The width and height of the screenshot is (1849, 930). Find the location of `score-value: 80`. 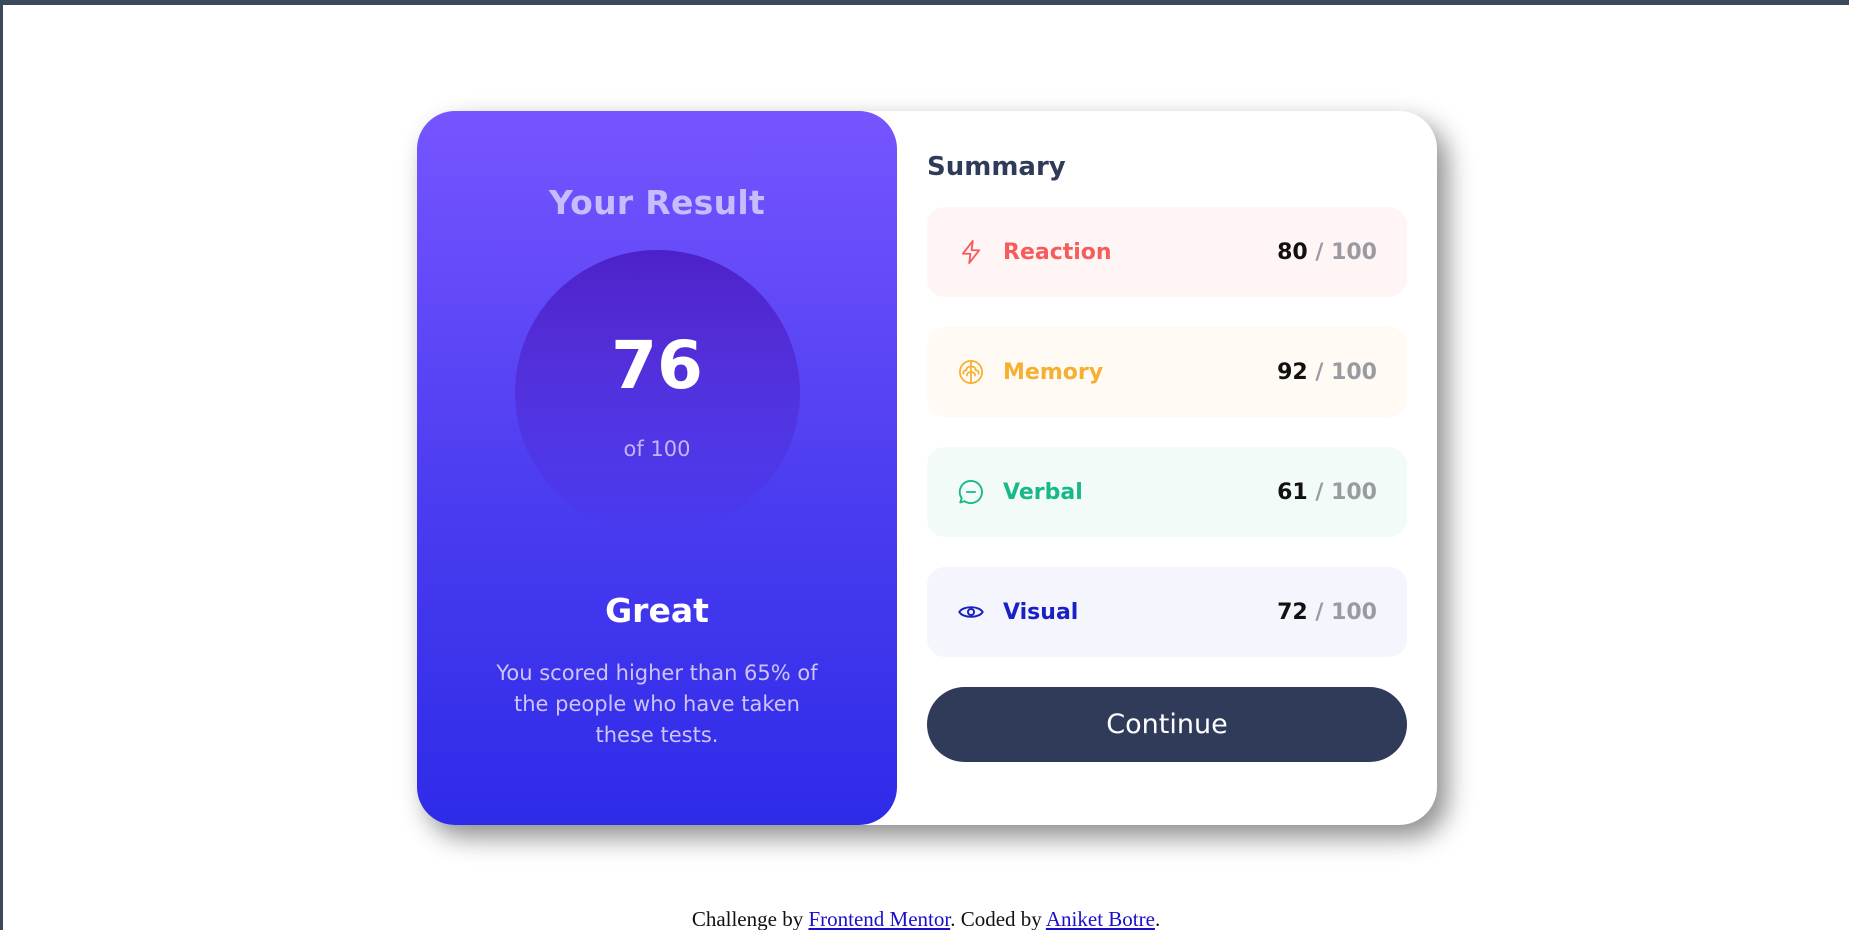

score-value: 80 is located at coordinates (1292, 252).